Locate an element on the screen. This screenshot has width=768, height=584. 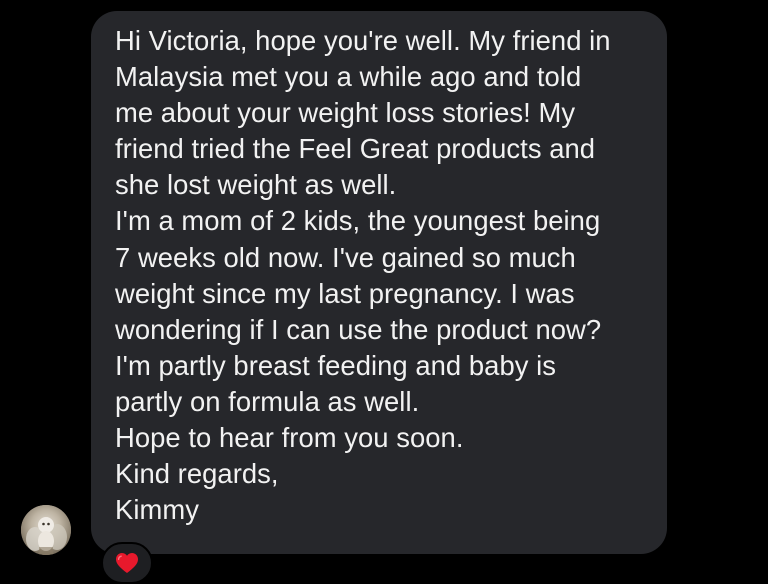
profile-photo-icon is located at coordinates (46, 530).